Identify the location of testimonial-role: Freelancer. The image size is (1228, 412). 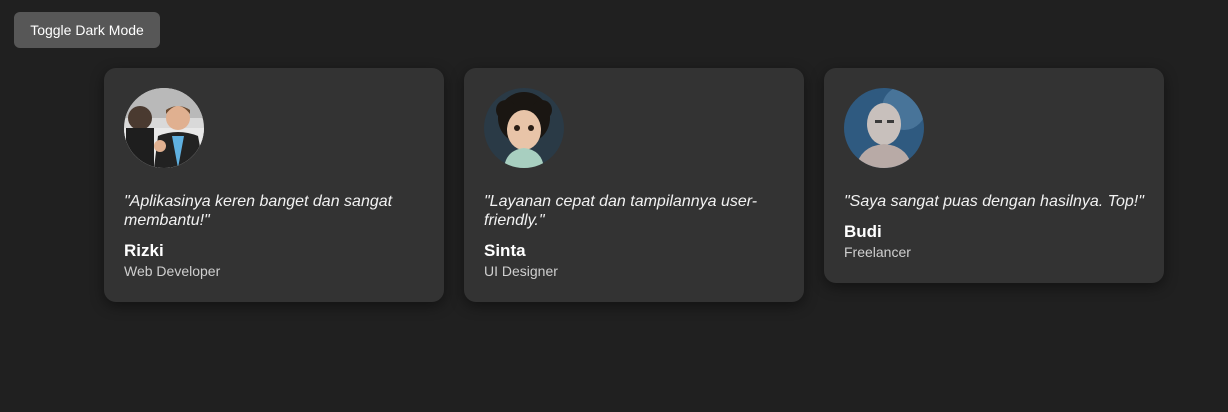
(877, 252).